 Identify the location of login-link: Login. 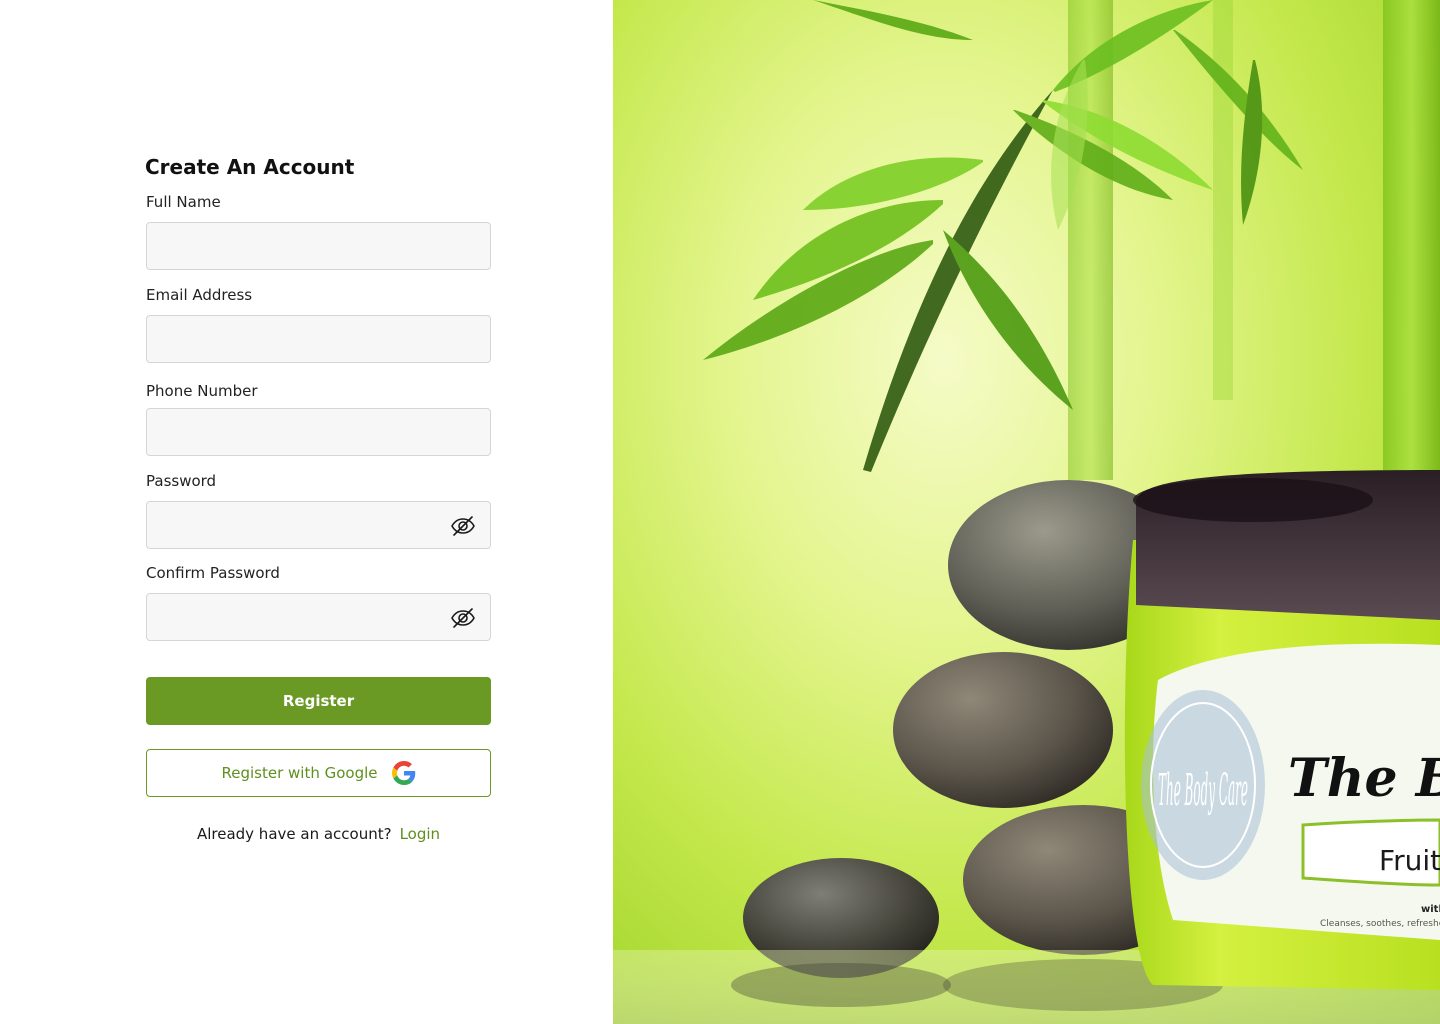
(420, 834).